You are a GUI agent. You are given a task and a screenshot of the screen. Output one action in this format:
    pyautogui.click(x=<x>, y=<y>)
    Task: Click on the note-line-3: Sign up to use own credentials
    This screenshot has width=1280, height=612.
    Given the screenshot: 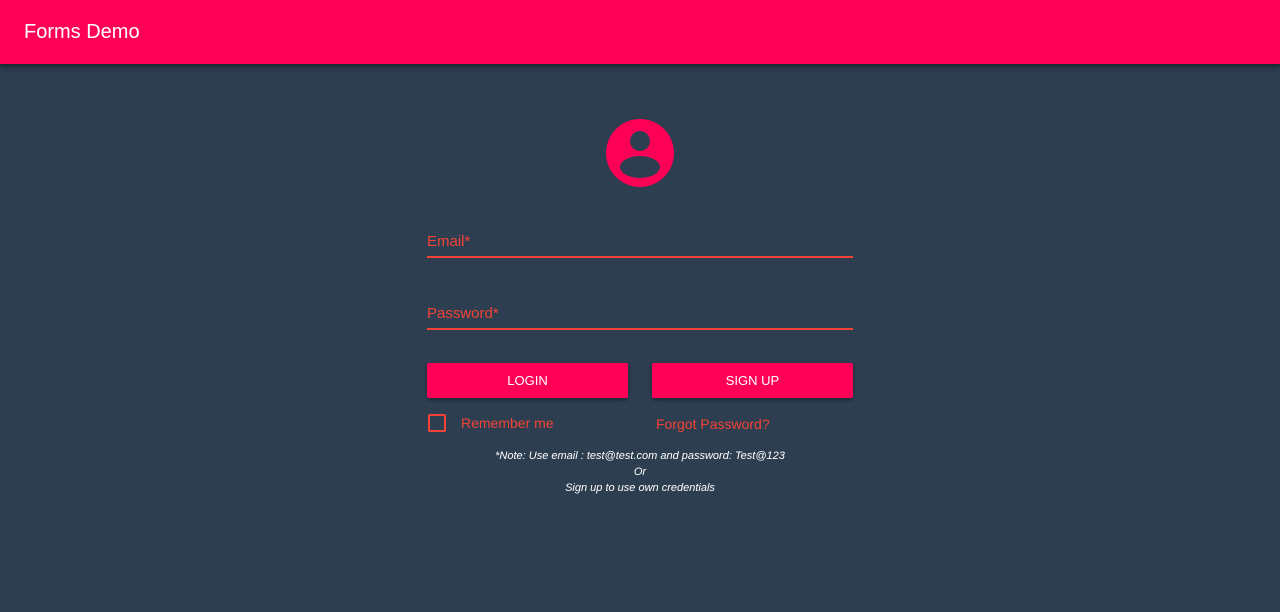 What is the action you would take?
    pyautogui.click(x=640, y=488)
    